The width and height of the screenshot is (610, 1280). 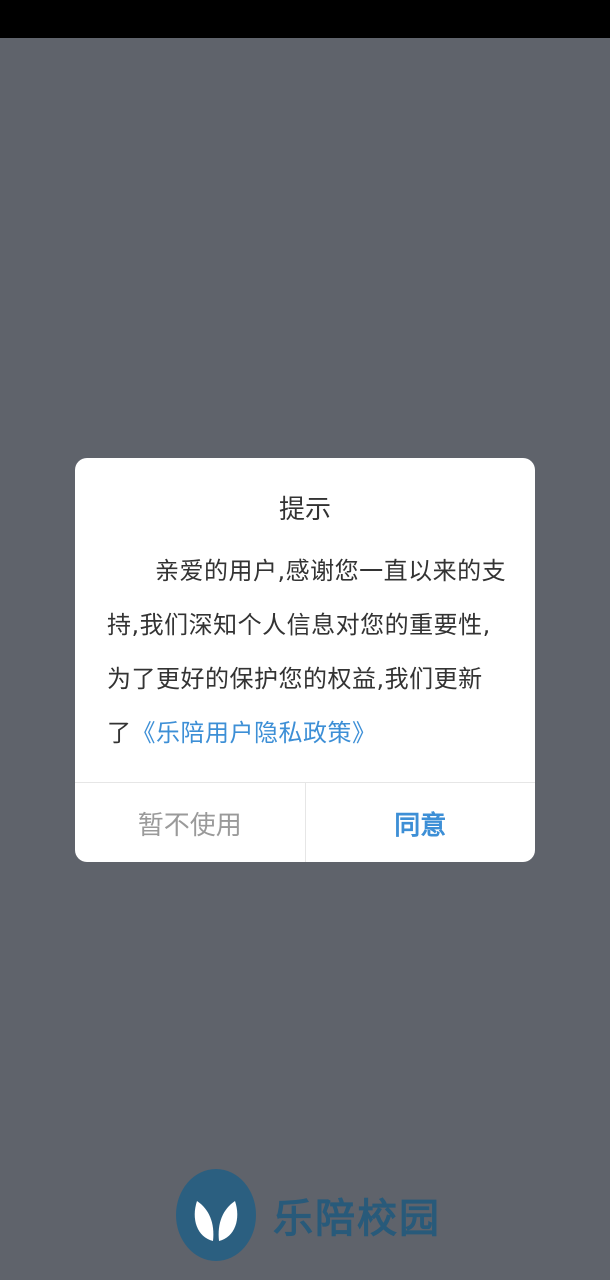 I want to click on dialog-footer: 暂不使用 同意, so click(x=305, y=822).